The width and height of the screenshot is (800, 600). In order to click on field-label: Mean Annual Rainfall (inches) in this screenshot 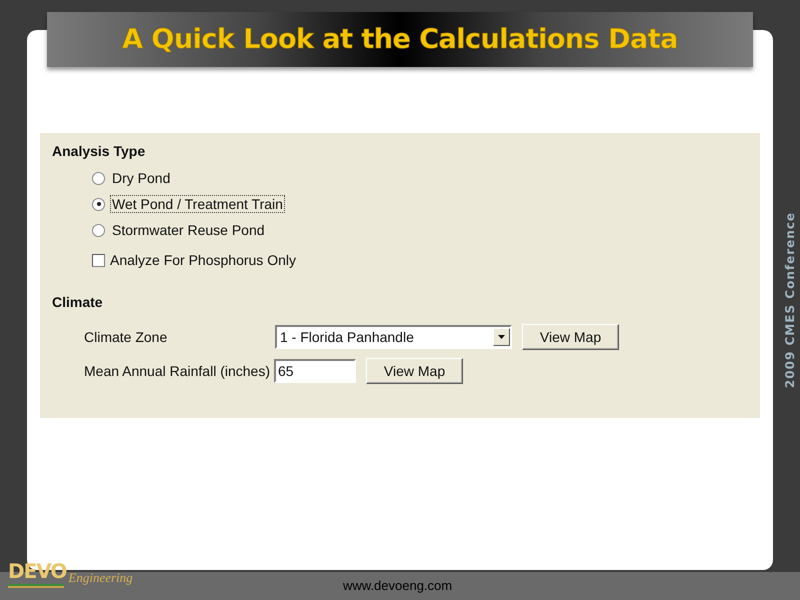, I will do `click(177, 371)`.